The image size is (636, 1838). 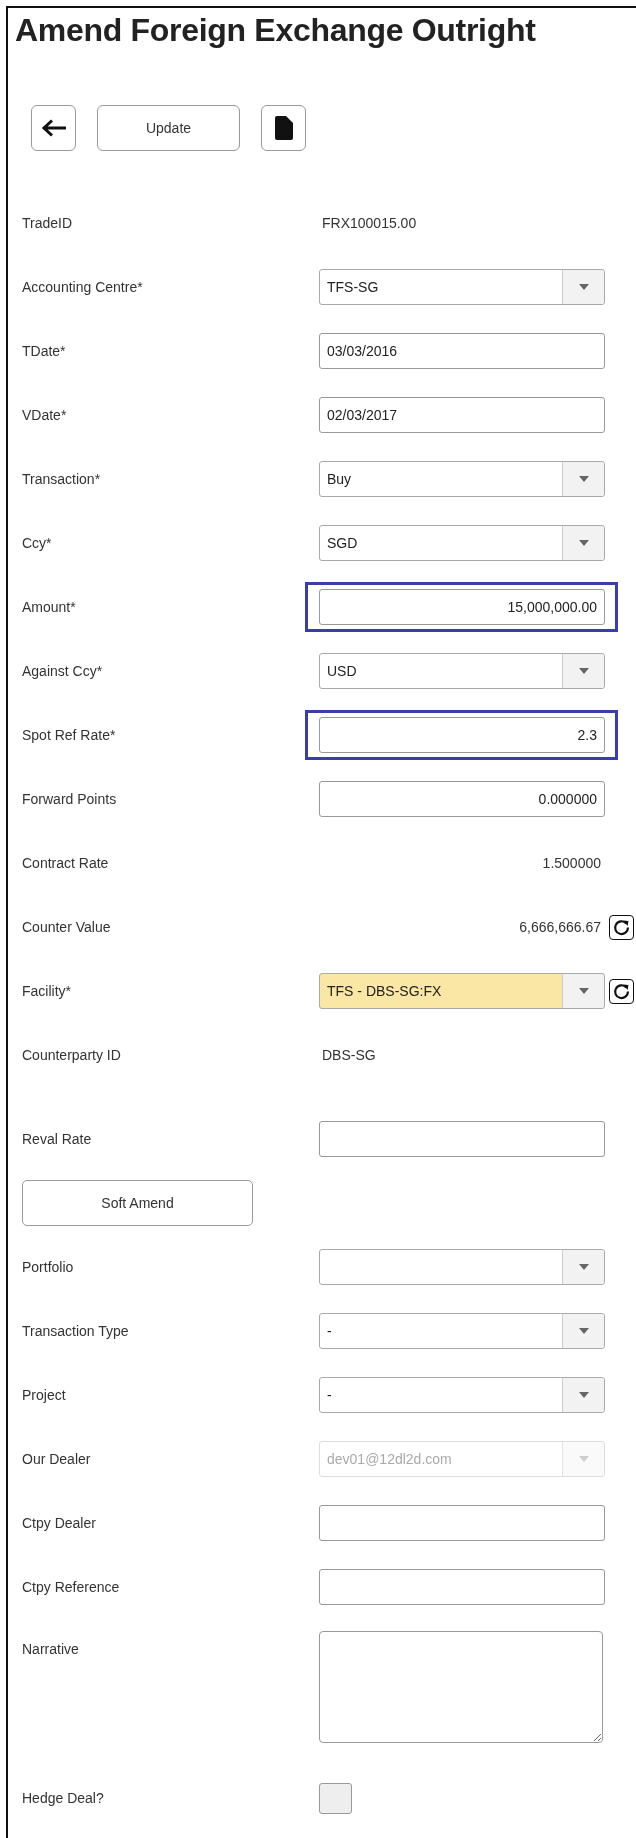 What do you see at coordinates (47, 991) in the screenshot?
I see `field-label: Facility*` at bounding box center [47, 991].